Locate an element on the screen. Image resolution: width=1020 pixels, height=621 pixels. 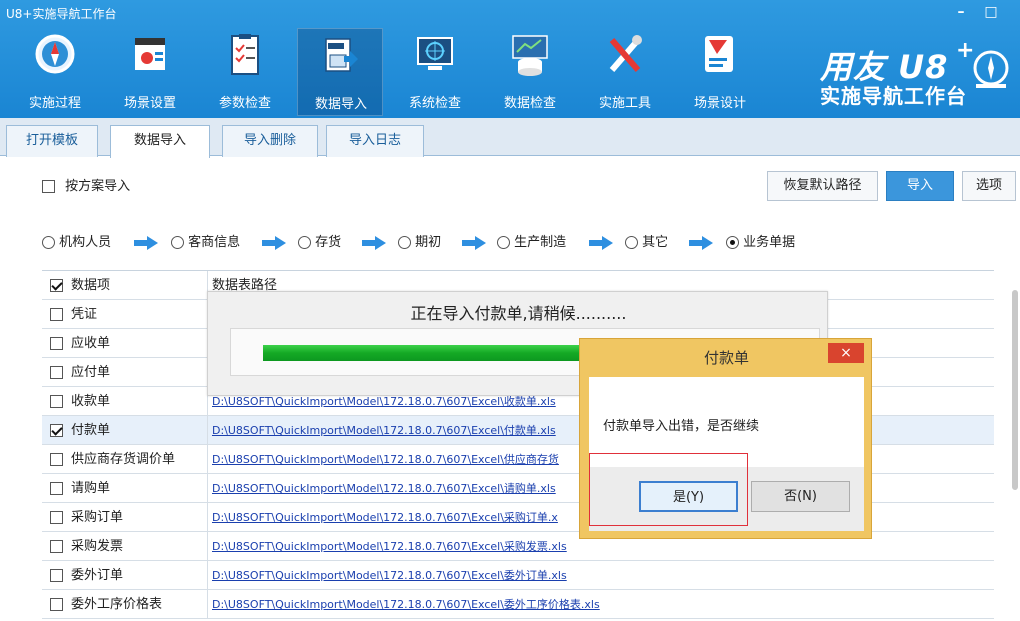
row-name: 委外订单 is located at coordinates (97, 575).